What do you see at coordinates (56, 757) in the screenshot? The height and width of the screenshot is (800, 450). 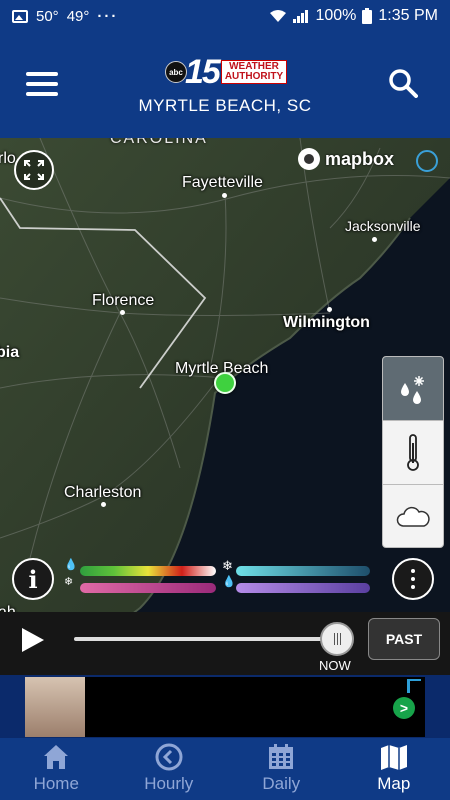 I see `home-icon` at bounding box center [56, 757].